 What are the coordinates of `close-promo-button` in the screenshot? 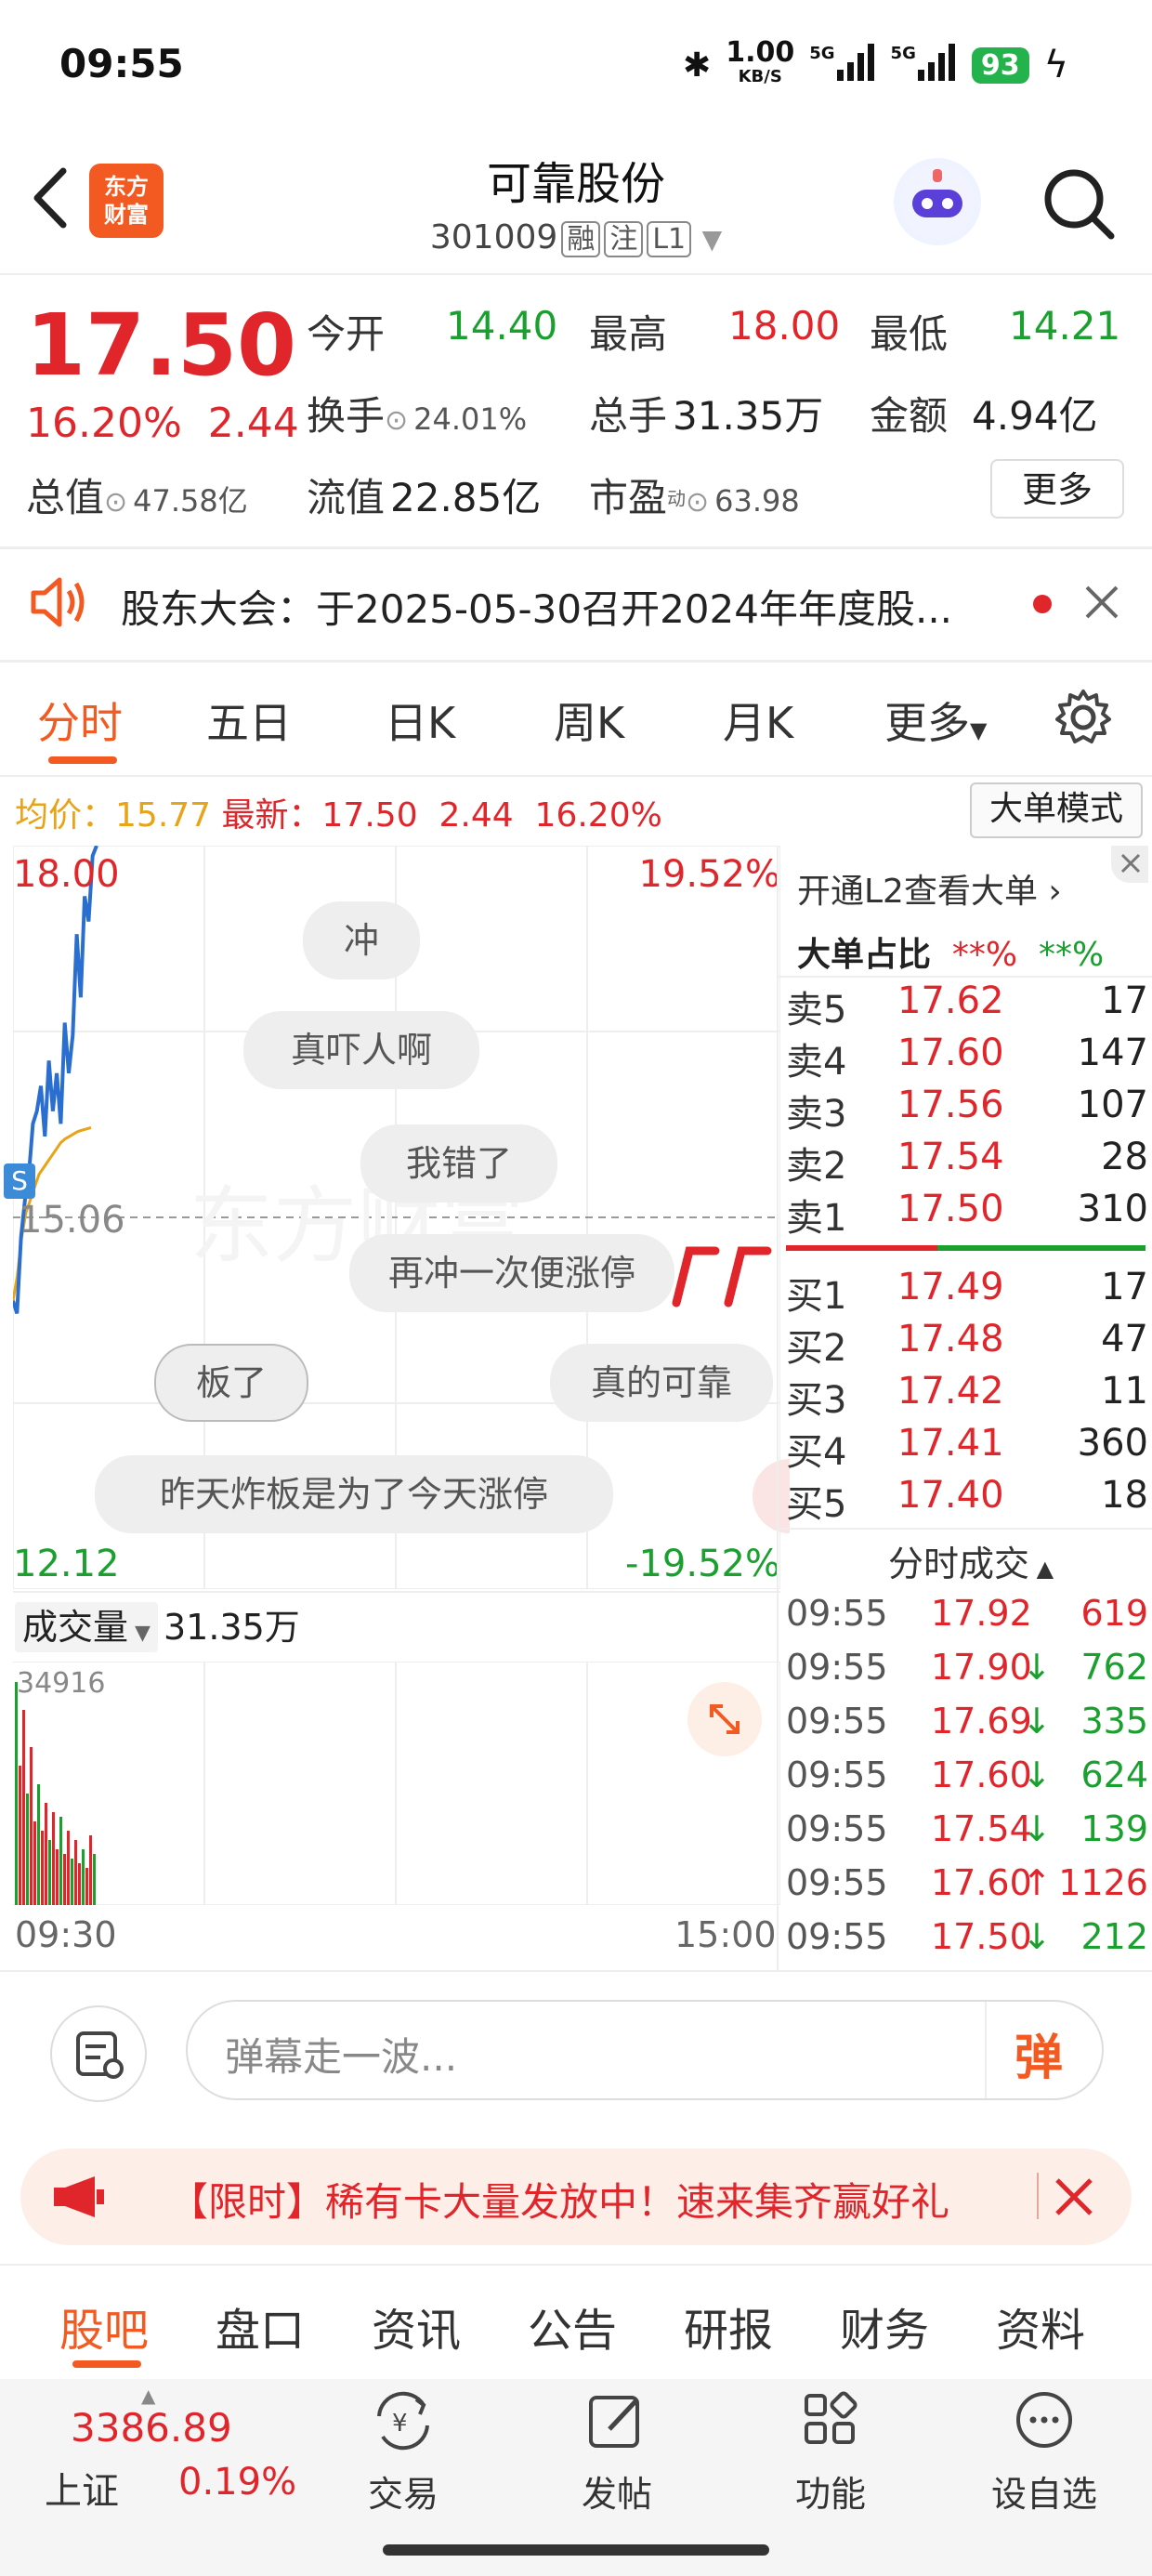 It's located at (1074, 2199).